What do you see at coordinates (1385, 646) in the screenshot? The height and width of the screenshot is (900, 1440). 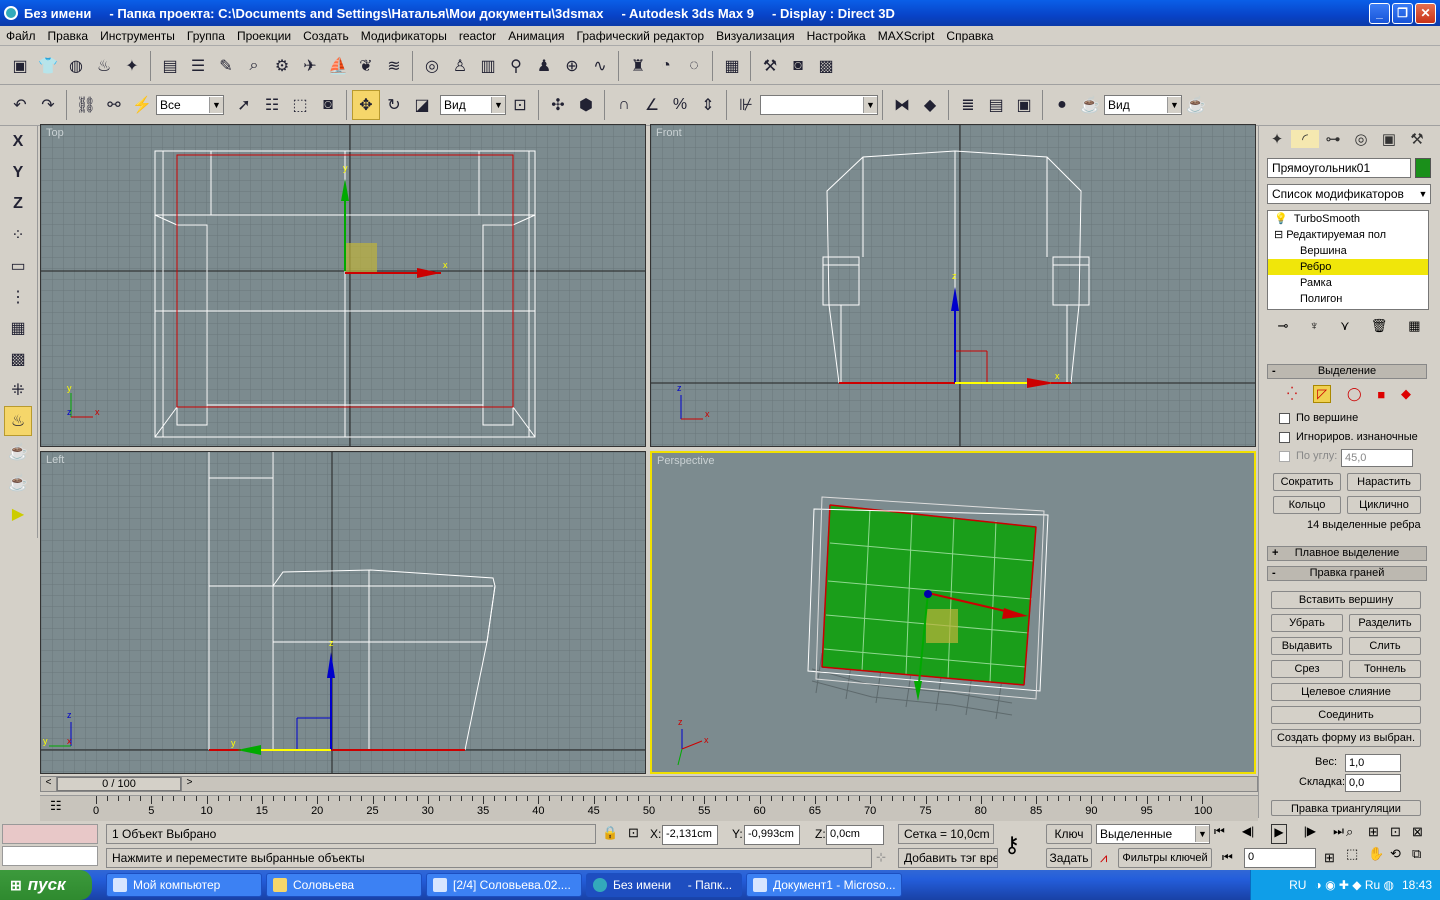 I see `weld-button: Слить` at bounding box center [1385, 646].